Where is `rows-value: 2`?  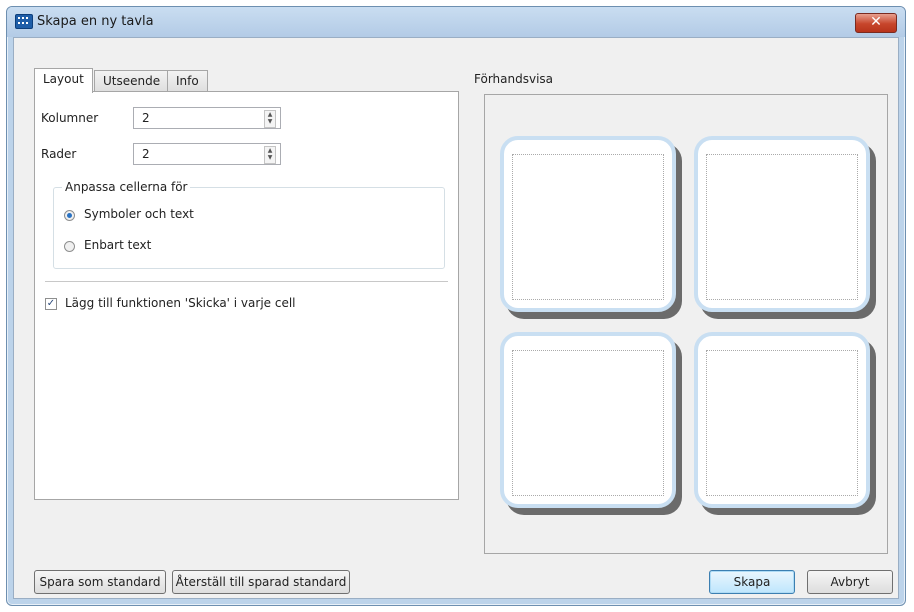 rows-value: 2 is located at coordinates (146, 154).